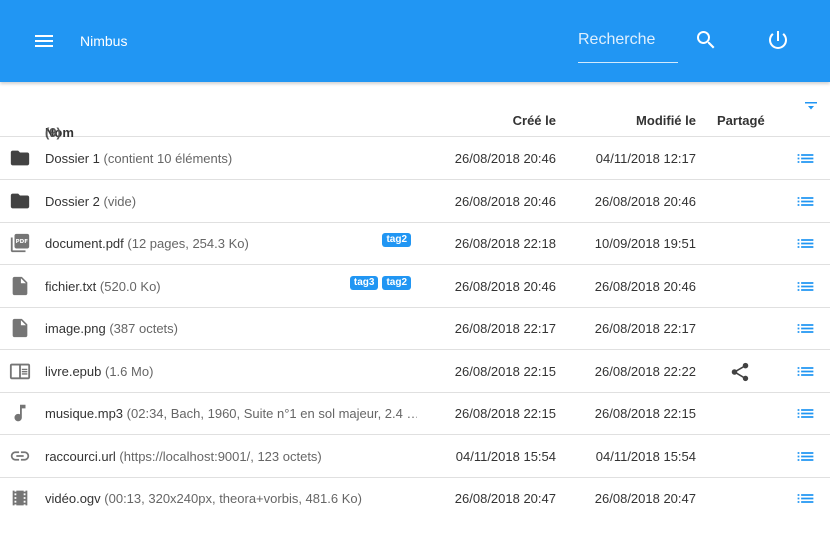 This screenshot has height=540, width=830. I want to click on search-icon, so click(706, 40).